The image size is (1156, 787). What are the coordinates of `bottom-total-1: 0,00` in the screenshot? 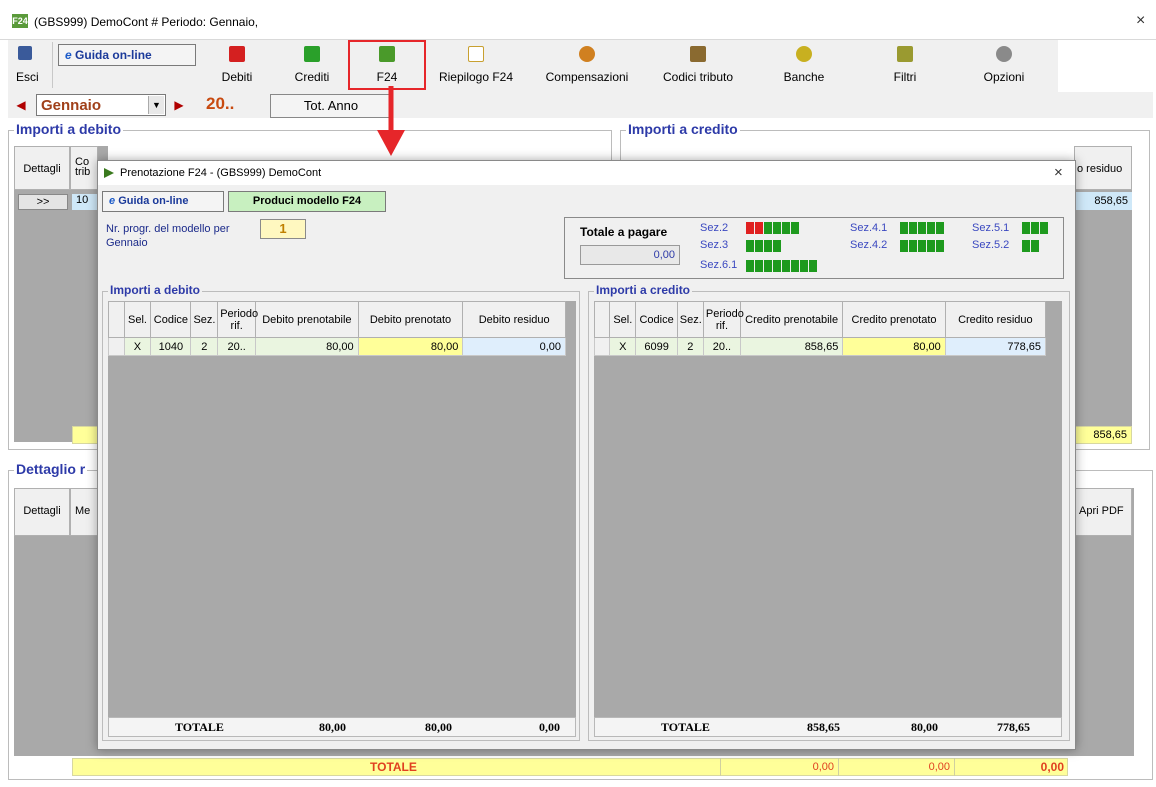 It's located at (779, 767).